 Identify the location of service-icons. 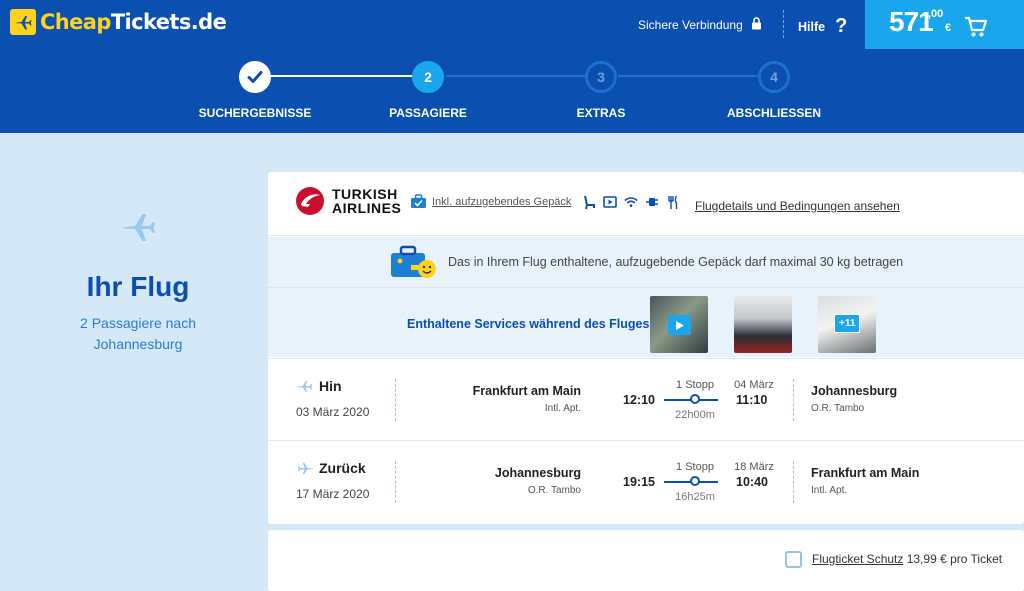
(631, 202).